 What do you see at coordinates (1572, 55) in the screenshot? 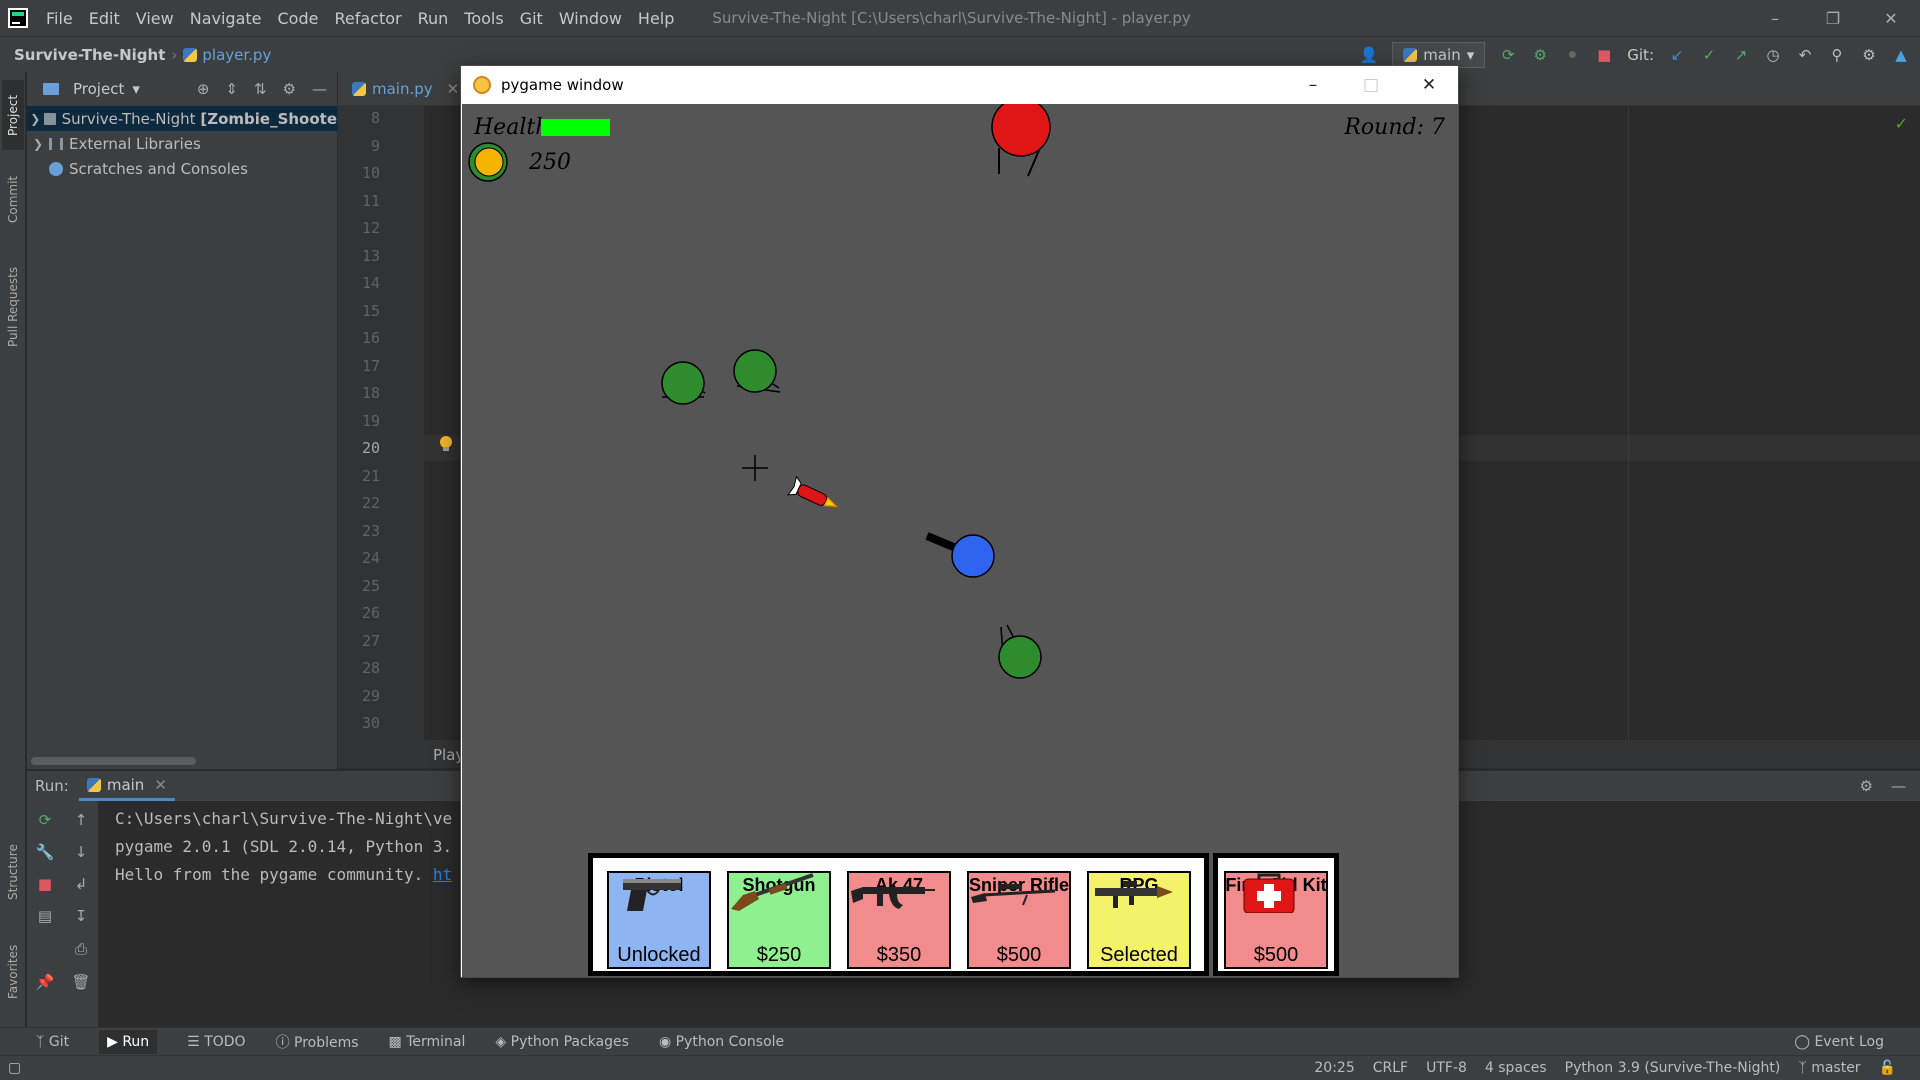
I see `coverage-icon: ⚫` at bounding box center [1572, 55].